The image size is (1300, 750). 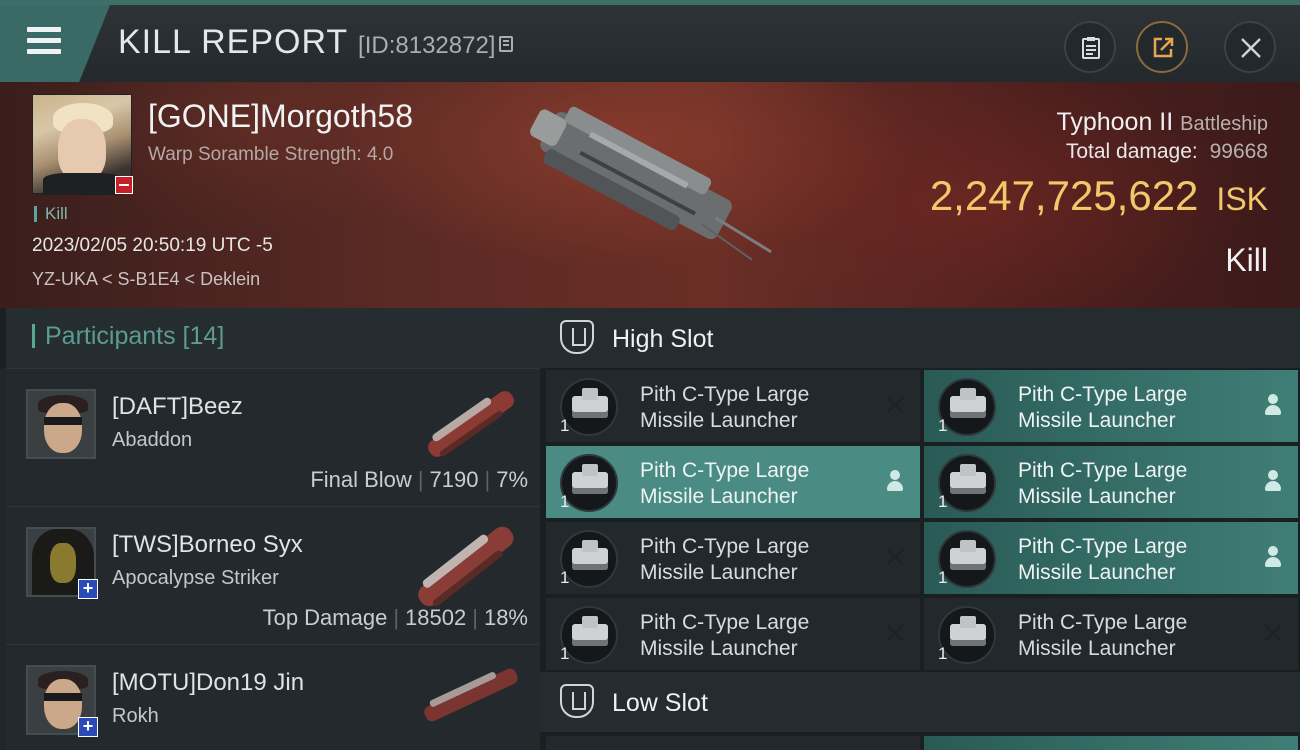 What do you see at coordinates (1115, 122) in the screenshot?
I see `ship-name: Typhoon II` at bounding box center [1115, 122].